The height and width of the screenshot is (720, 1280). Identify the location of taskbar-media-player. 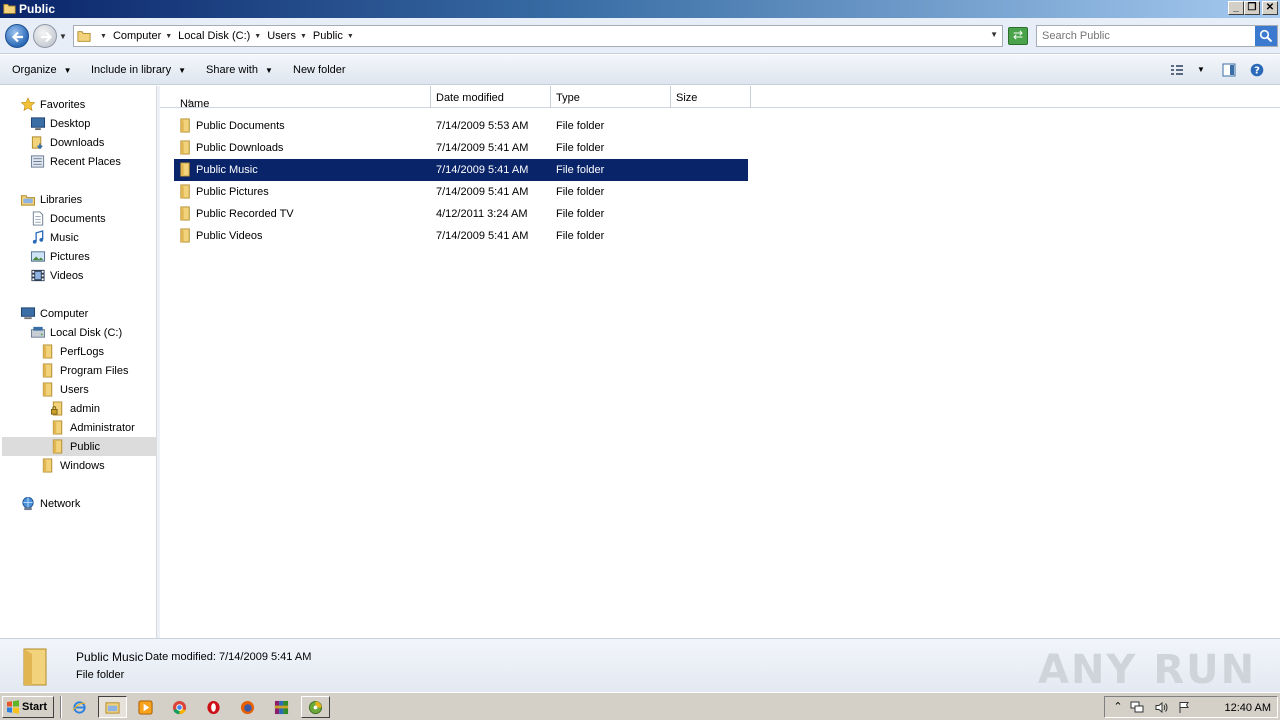
(145, 707).